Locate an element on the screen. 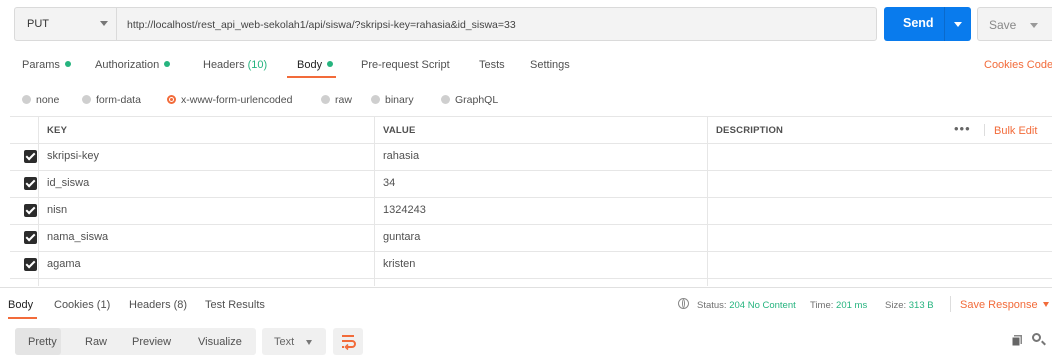  tab-params: Params is located at coordinates (46, 65).